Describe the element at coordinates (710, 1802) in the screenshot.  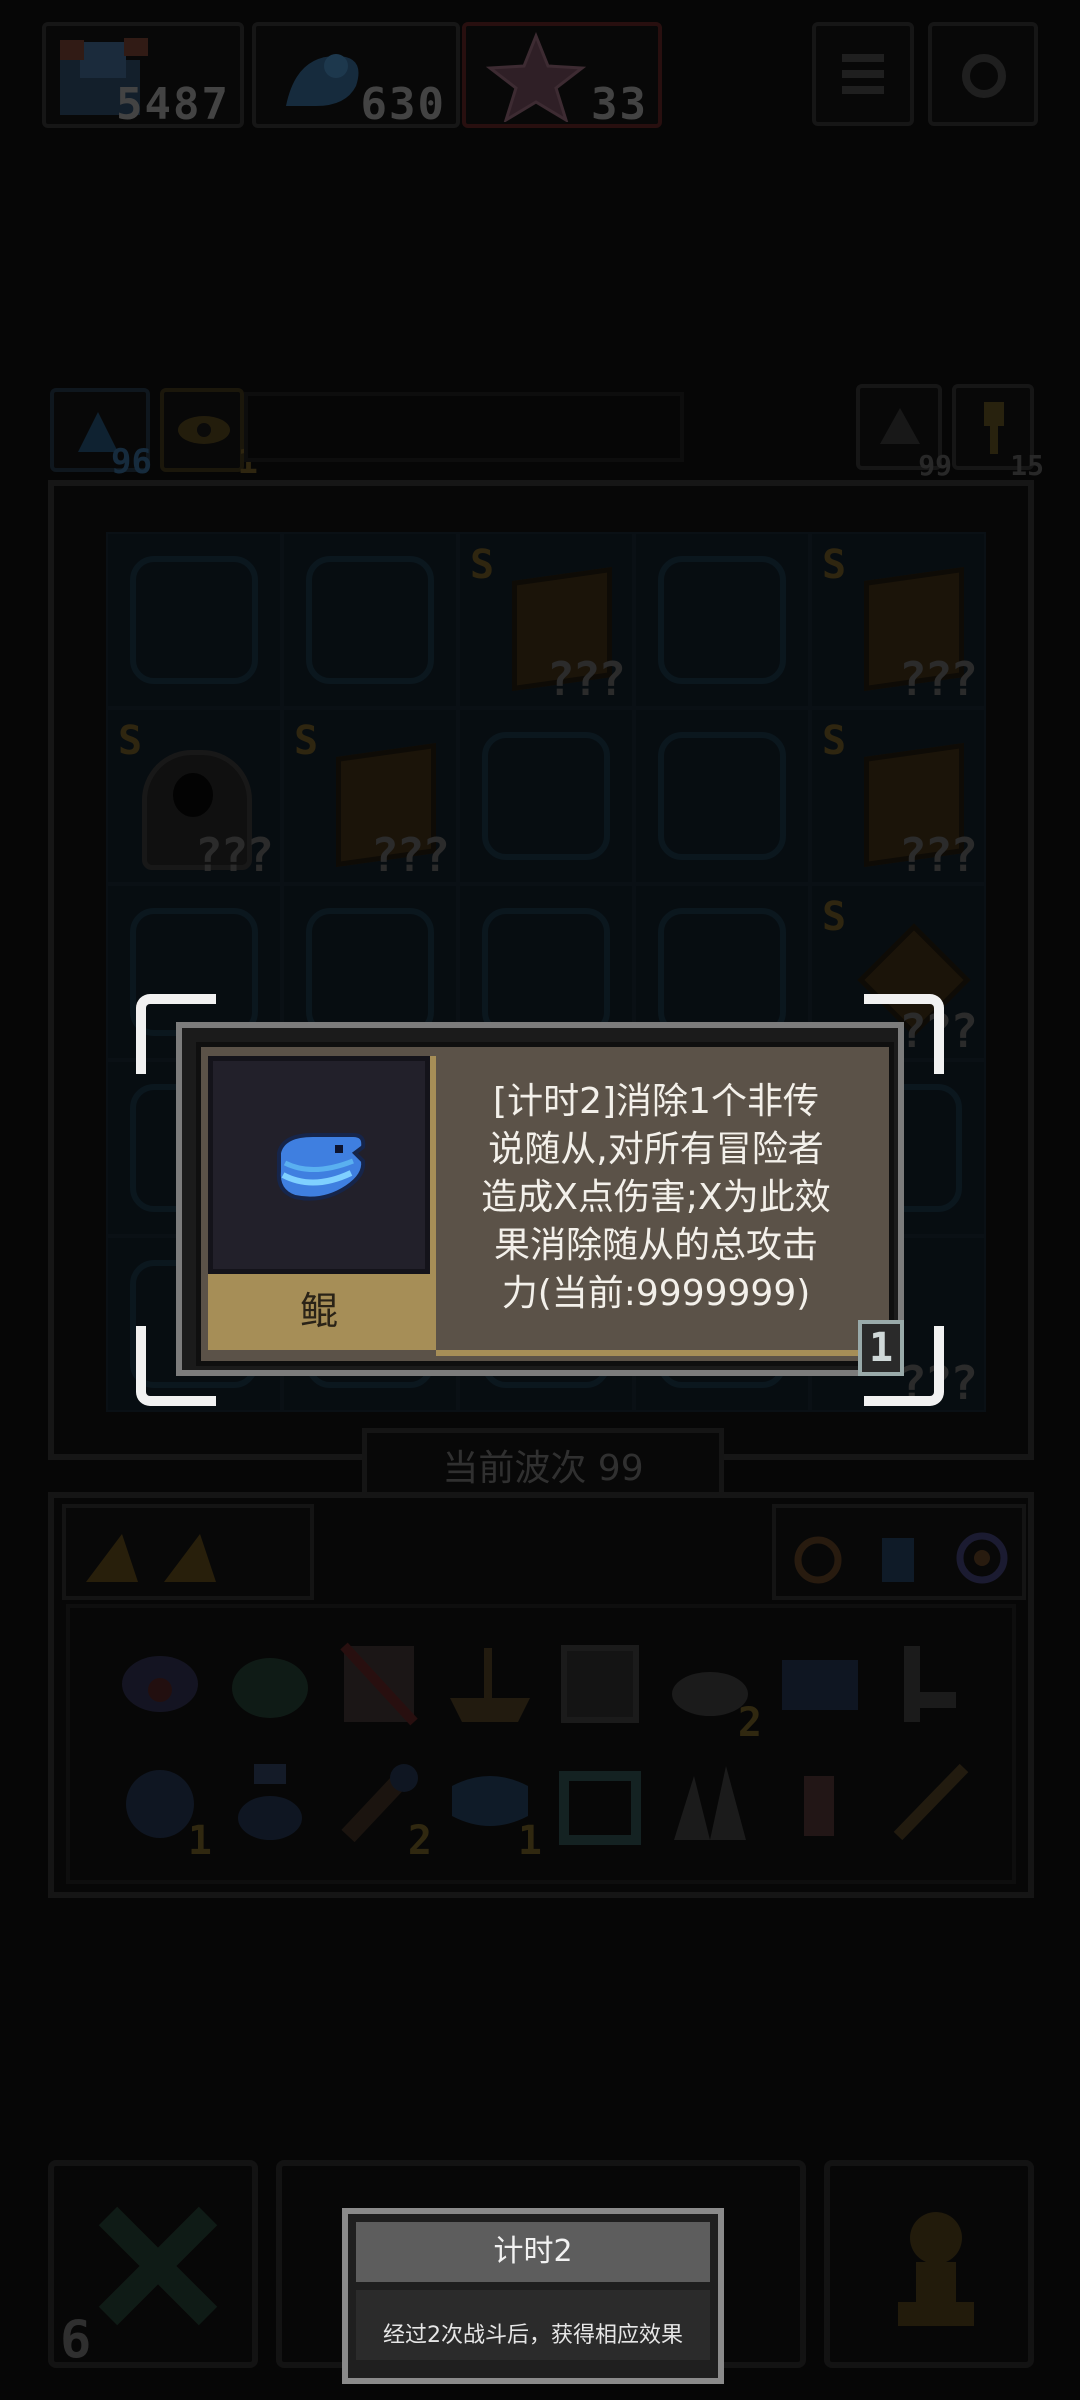
I see `grass-icon` at that location.